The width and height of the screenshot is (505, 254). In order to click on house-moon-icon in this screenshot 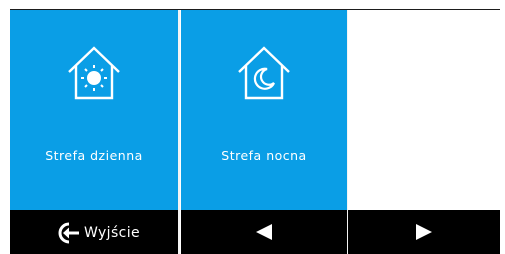, I will do `click(264, 73)`.